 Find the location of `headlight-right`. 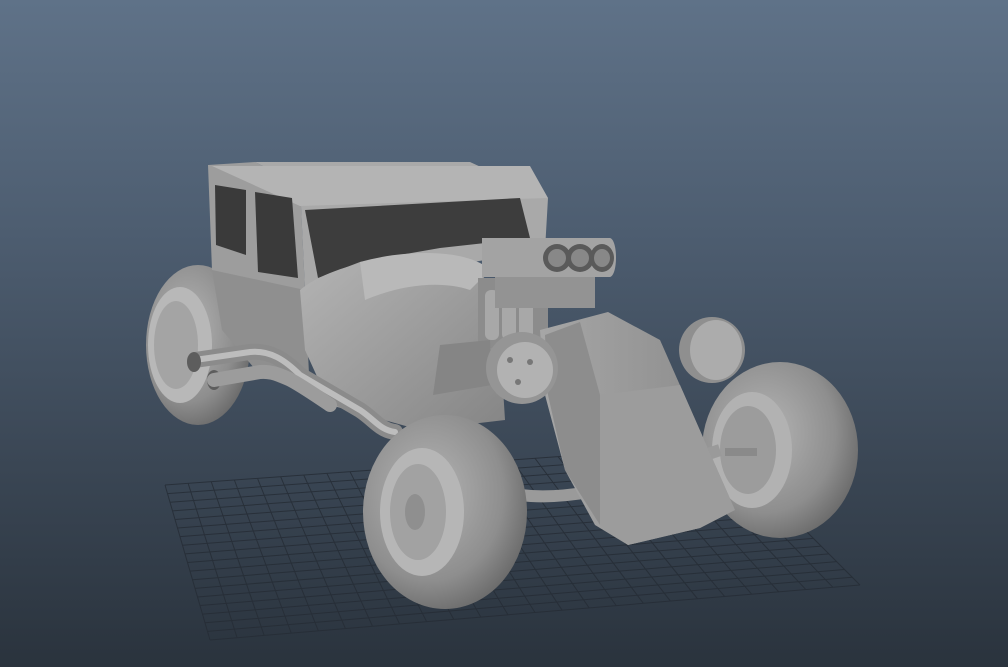

headlight-right is located at coordinates (712, 350).